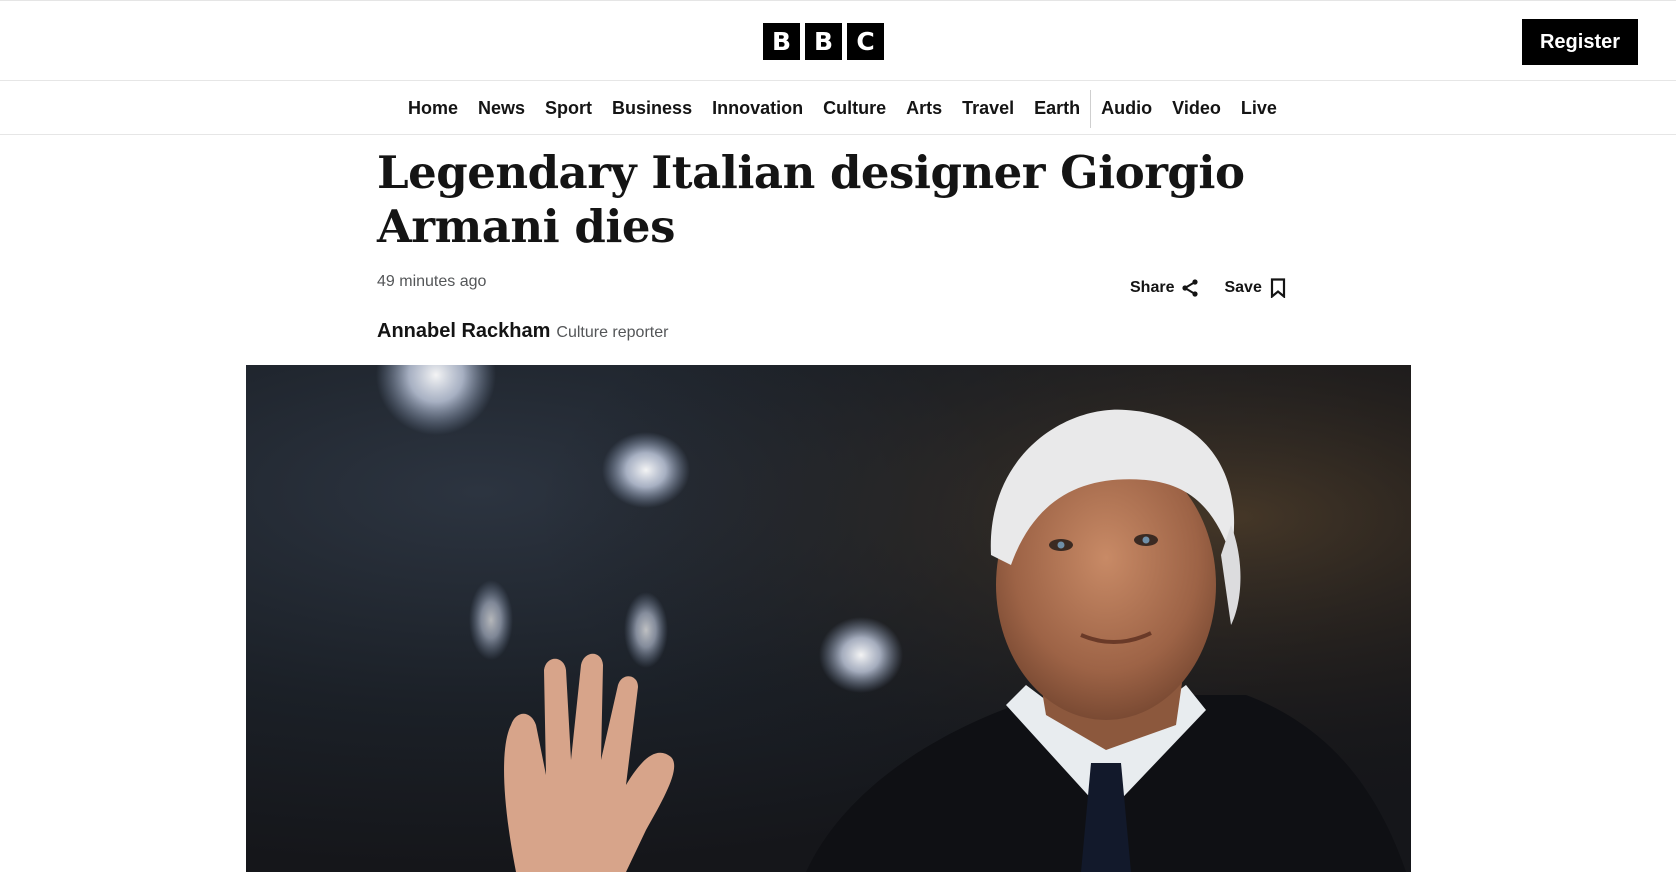 This screenshot has width=1676, height=872. Describe the element at coordinates (988, 108) in the screenshot. I see `nav-item-travel: Travel` at that location.